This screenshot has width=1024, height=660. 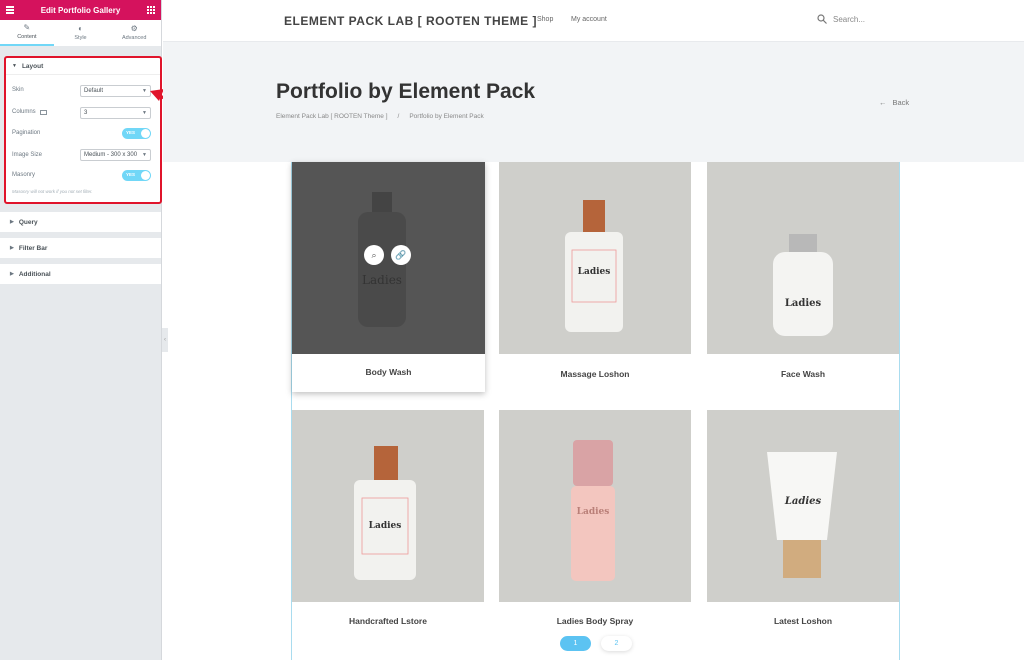 I want to click on page-2-button: 2, so click(x=616, y=643).